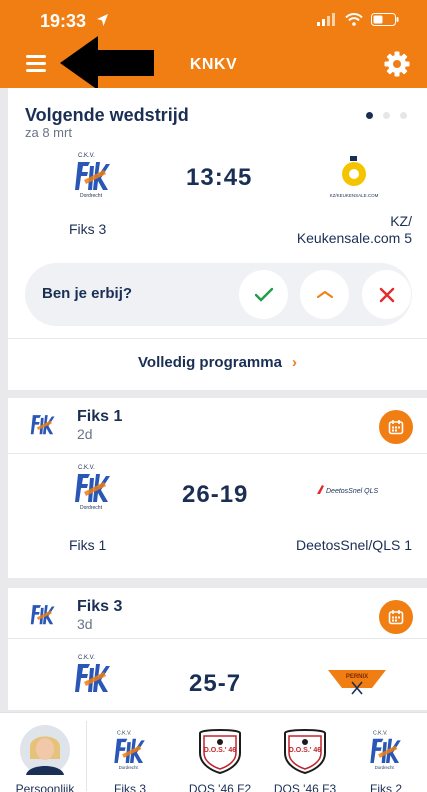 This screenshot has width=427, height=792. Describe the element at coordinates (357, 677) in the screenshot. I see `svg-text: PERNIX` at that location.